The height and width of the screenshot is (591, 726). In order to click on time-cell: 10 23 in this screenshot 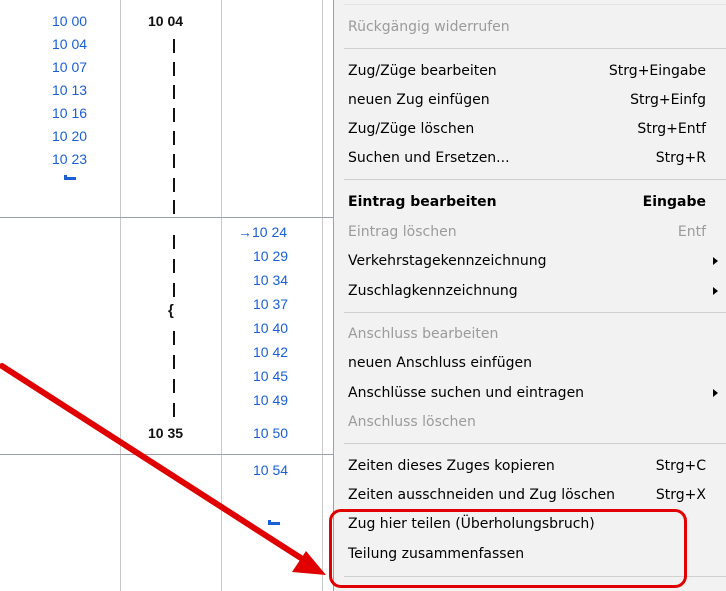, I will do `click(69, 159)`.